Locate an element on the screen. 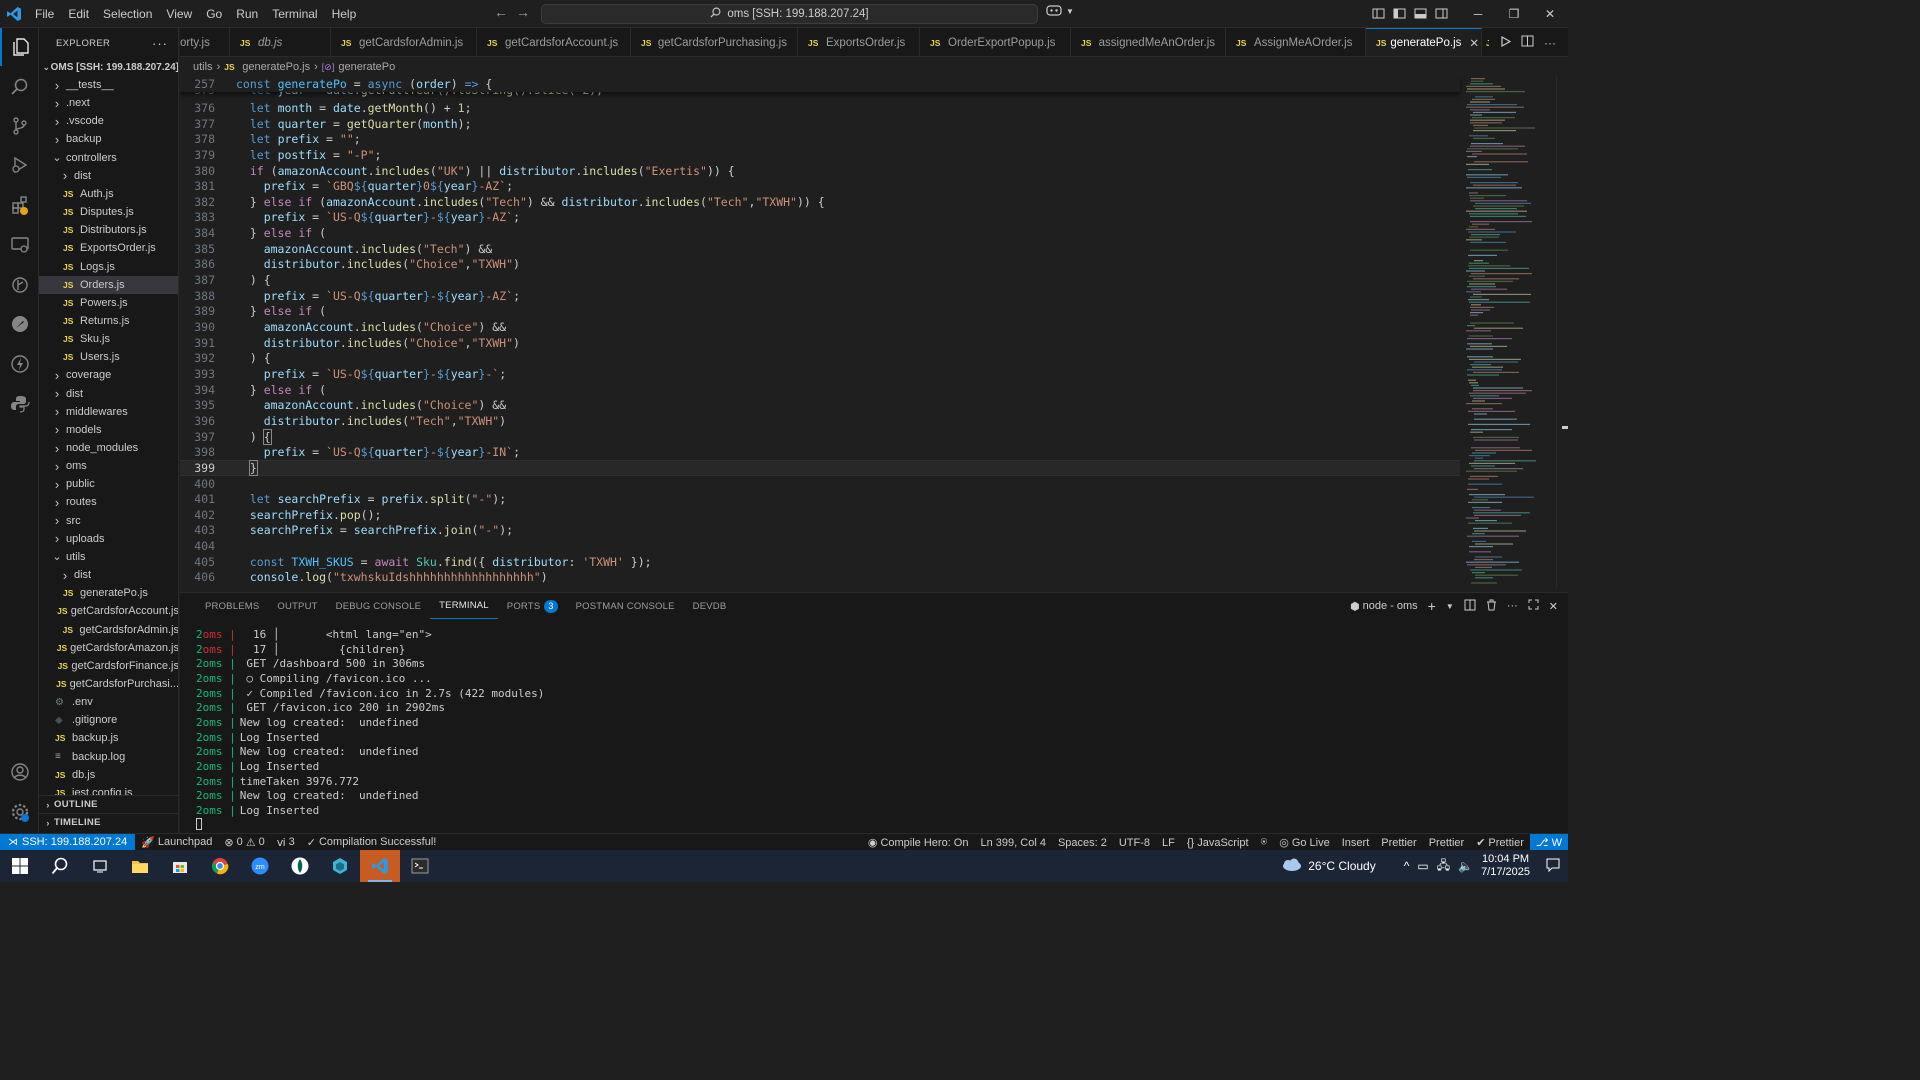 This screenshot has width=1920, height=1080. file-item: JS Powers.js is located at coordinates (108, 303).